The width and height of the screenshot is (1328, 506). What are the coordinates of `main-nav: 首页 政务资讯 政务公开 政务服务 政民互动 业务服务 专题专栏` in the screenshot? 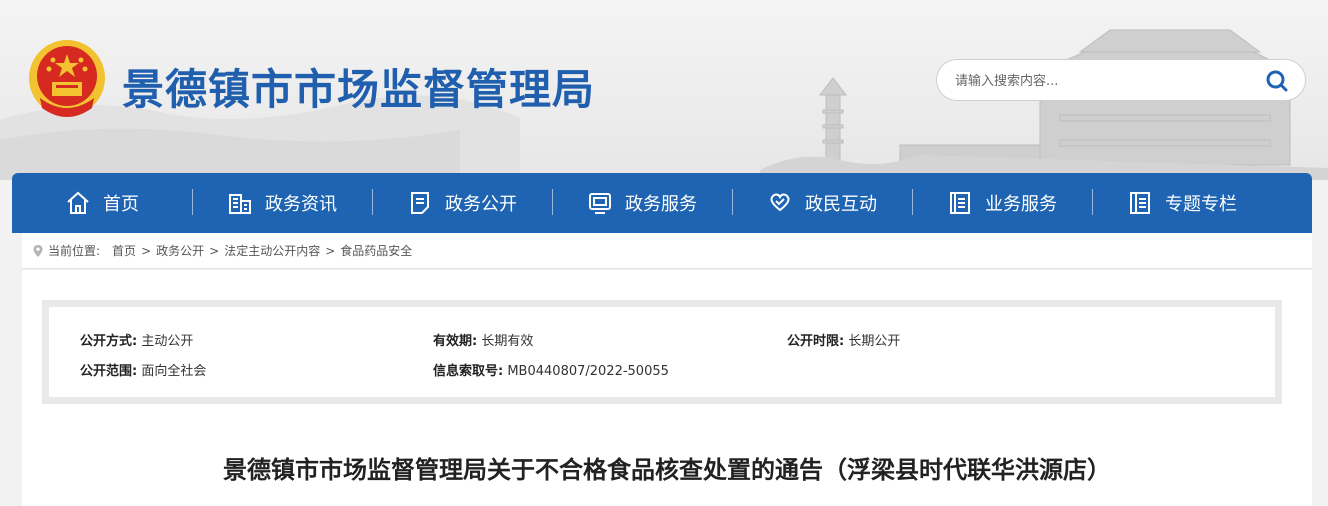 It's located at (662, 203).